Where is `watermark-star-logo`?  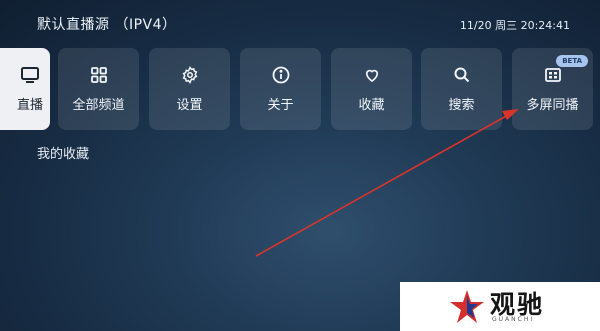 watermark-star-logo is located at coordinates (467, 306).